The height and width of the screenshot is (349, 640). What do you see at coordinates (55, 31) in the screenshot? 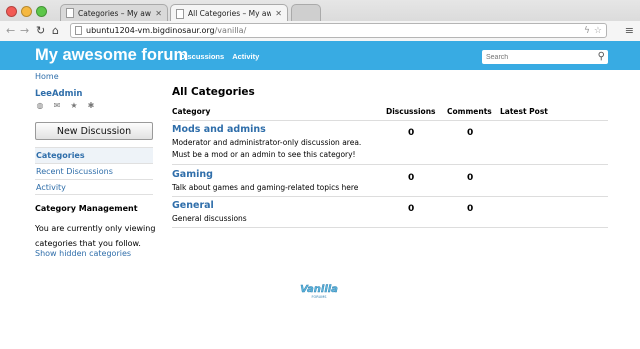
I see `home-icon: ⌂` at bounding box center [55, 31].